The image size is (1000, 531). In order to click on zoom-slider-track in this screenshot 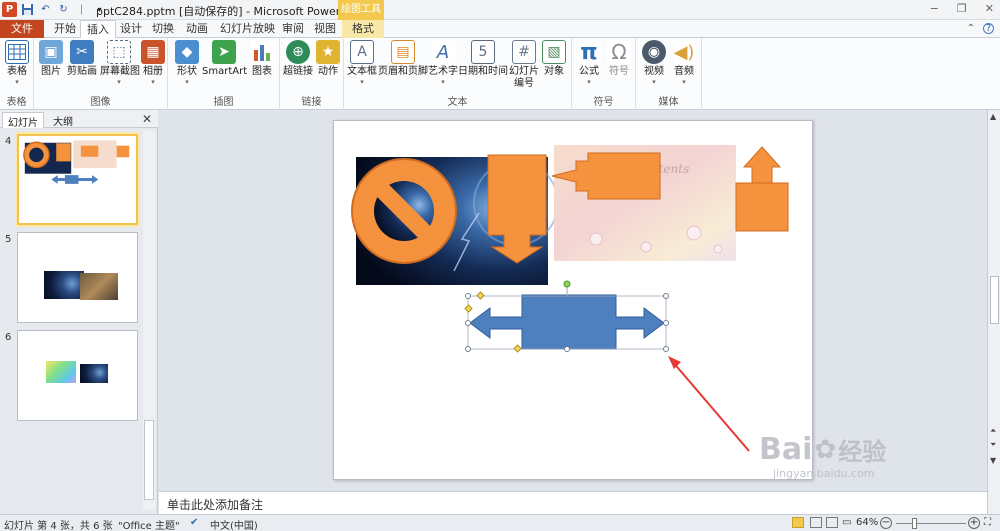, I will do `click(931, 523)`.